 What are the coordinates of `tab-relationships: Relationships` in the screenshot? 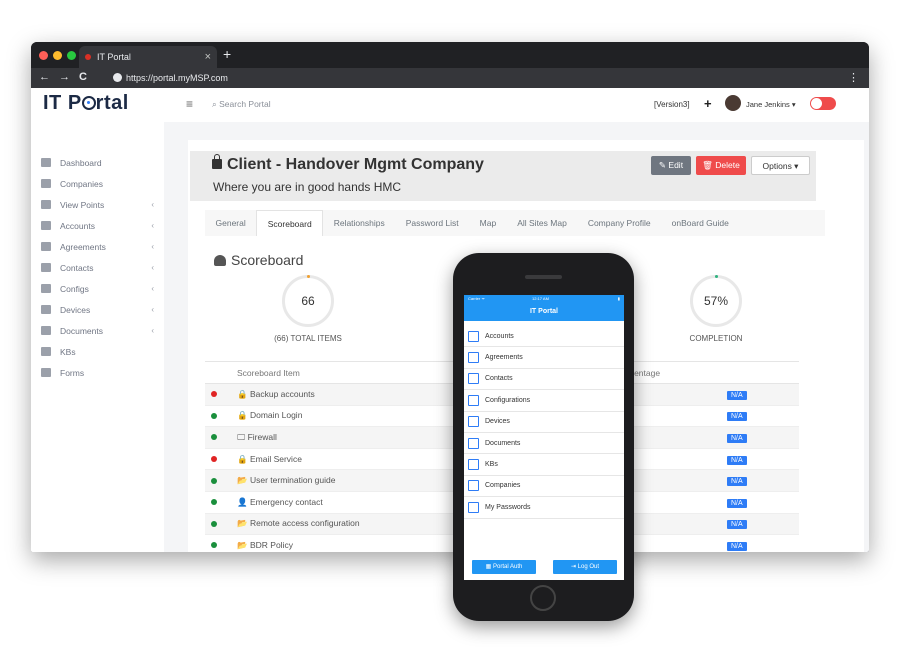 It's located at (359, 223).